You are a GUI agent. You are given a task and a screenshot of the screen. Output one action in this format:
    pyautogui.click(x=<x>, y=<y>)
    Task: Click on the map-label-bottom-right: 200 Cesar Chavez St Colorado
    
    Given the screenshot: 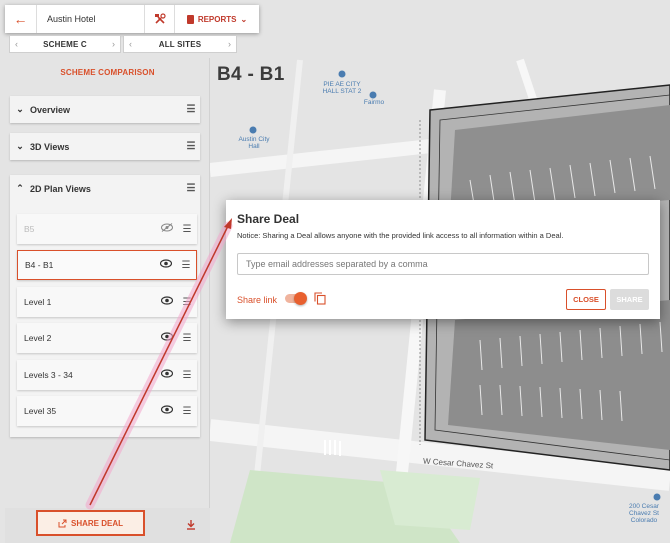 What is the action you would take?
    pyautogui.click(x=644, y=513)
    